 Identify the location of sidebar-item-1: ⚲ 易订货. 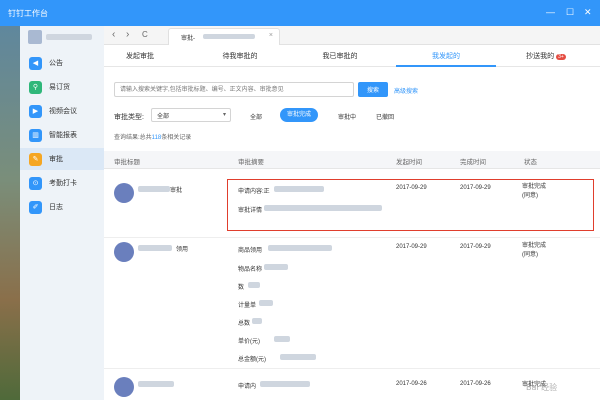
(62, 87).